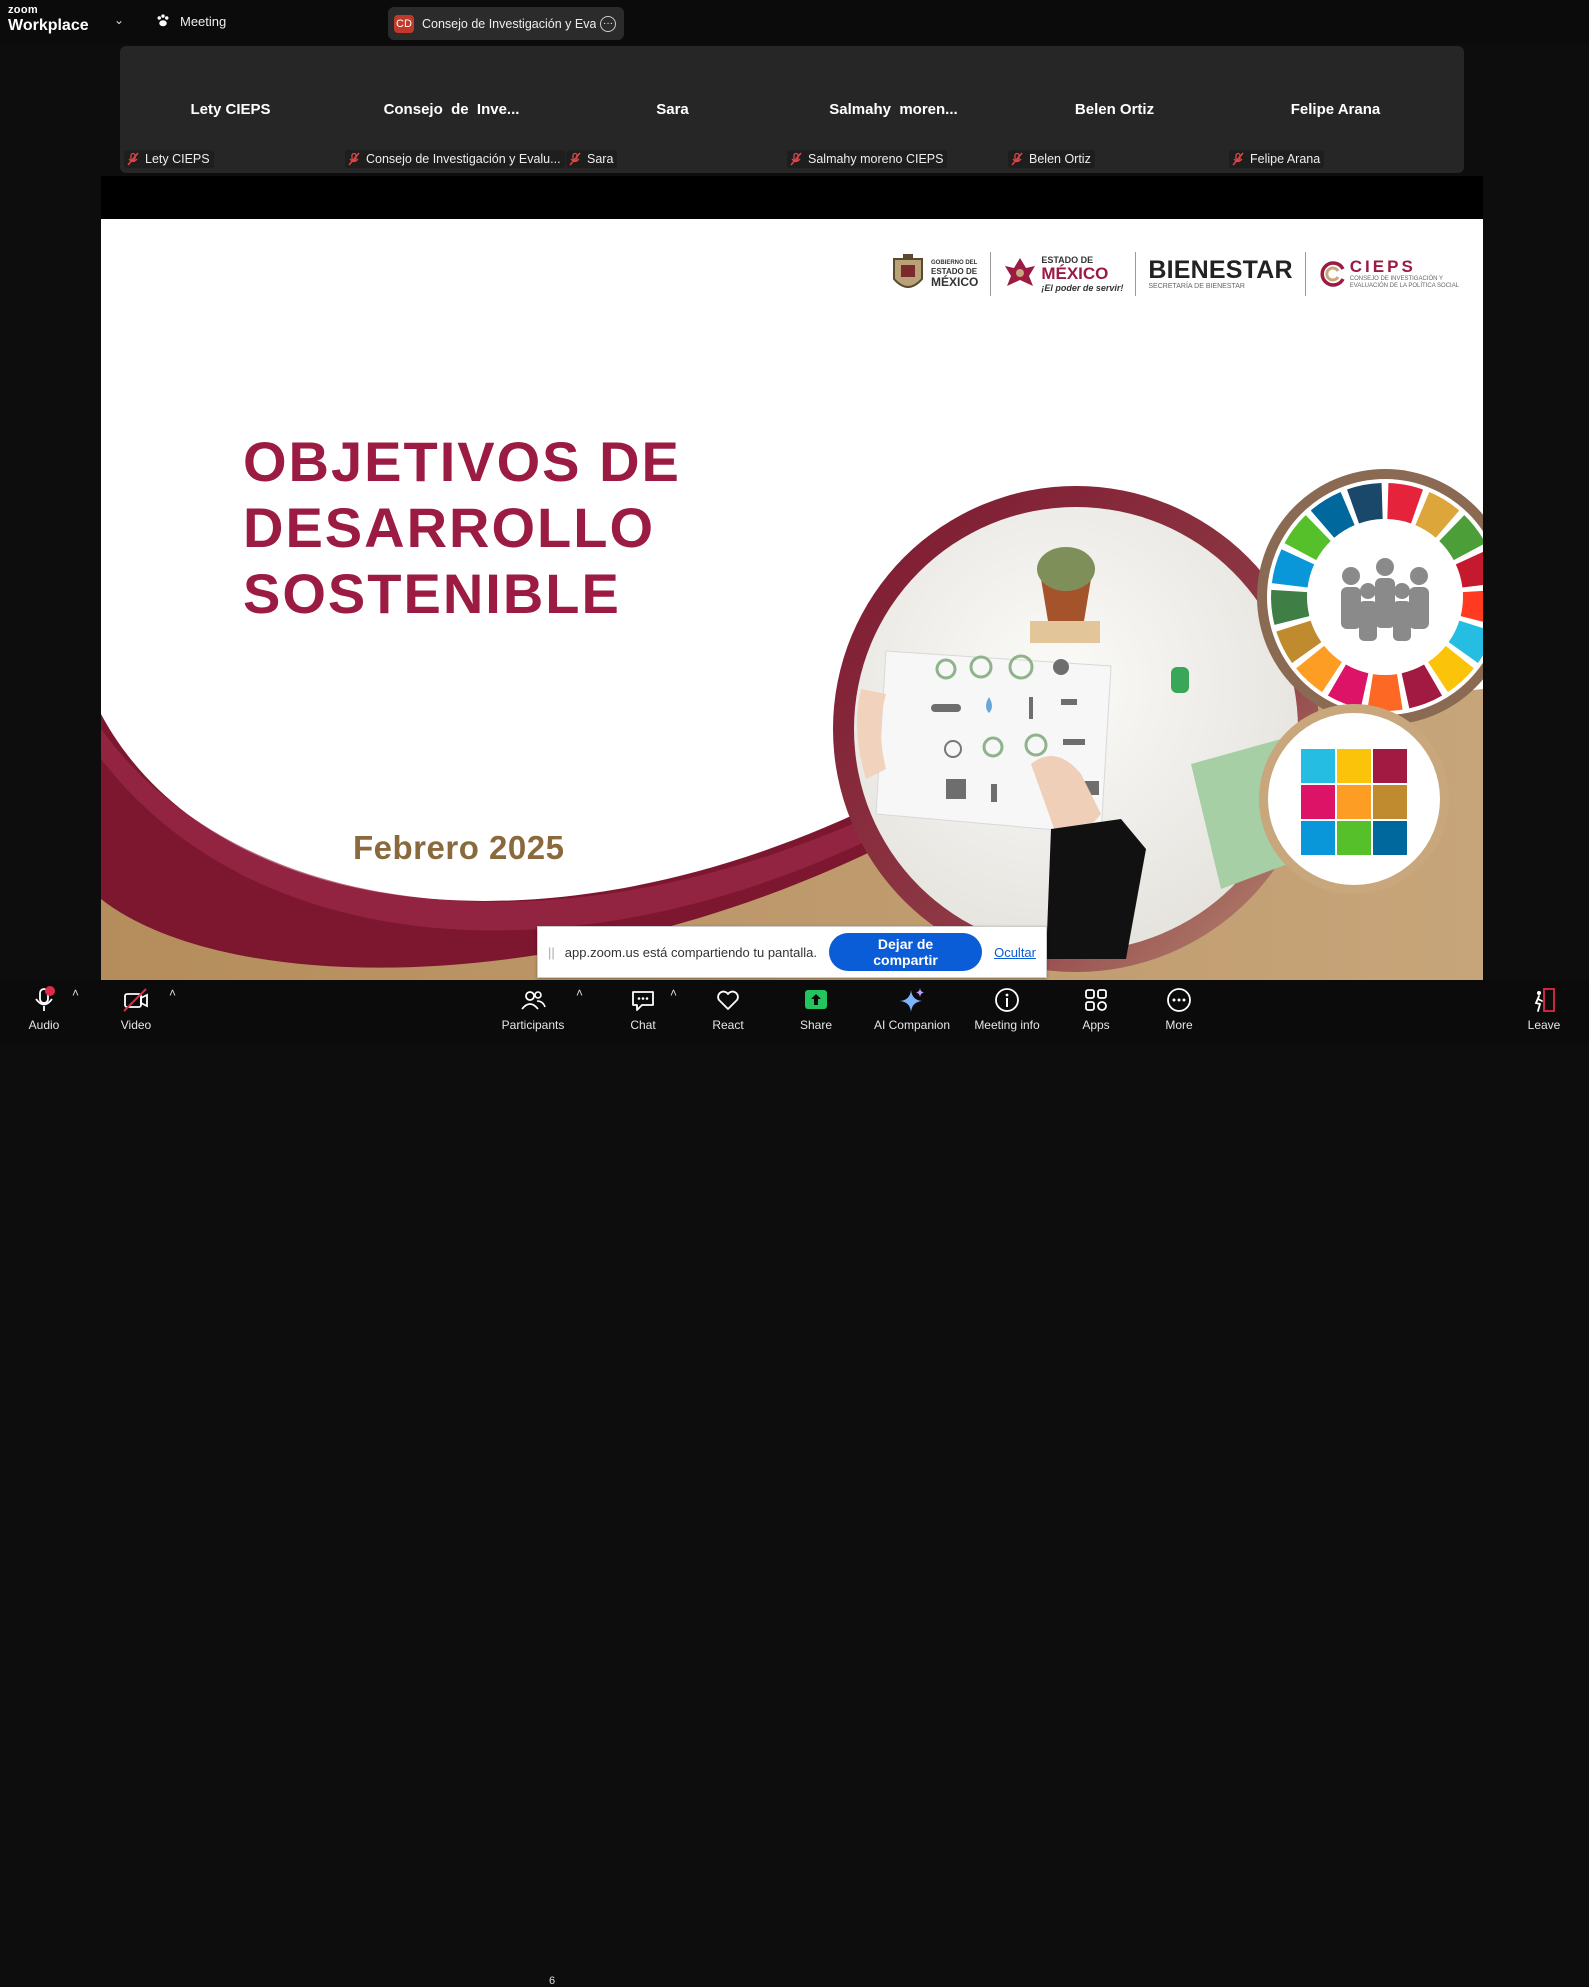 This screenshot has width=1589, height=1987. I want to click on participant-tile: Felipe Arana Felipe Arana, so click(1335, 109).